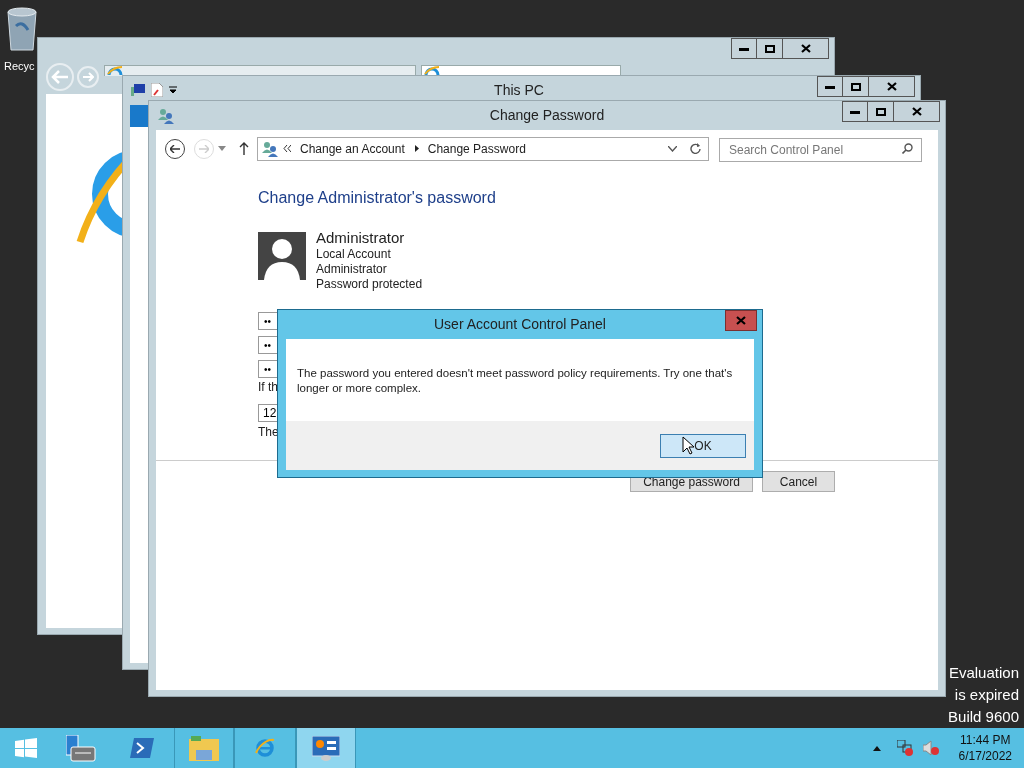 The width and height of the screenshot is (1024, 768). What do you see at coordinates (416, 148) in the screenshot?
I see `chevron-right-icon` at bounding box center [416, 148].